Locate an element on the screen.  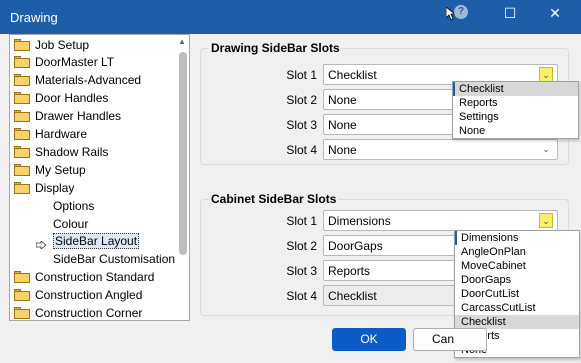
tree-item-label: SideBar Layout is located at coordinates (96, 241).